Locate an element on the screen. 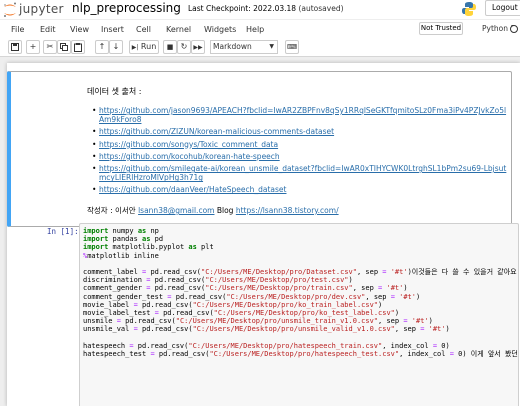  restart-icon: ↻ is located at coordinates (184, 46).